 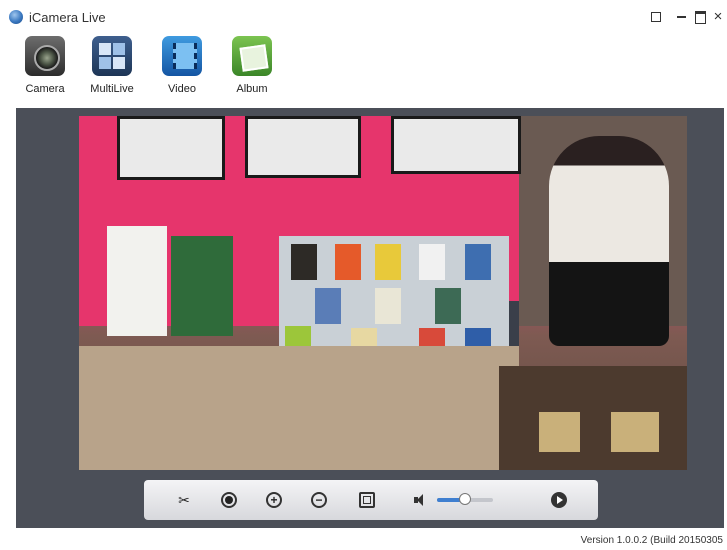 I want to click on multi-live-icon, so click(x=112, y=56).